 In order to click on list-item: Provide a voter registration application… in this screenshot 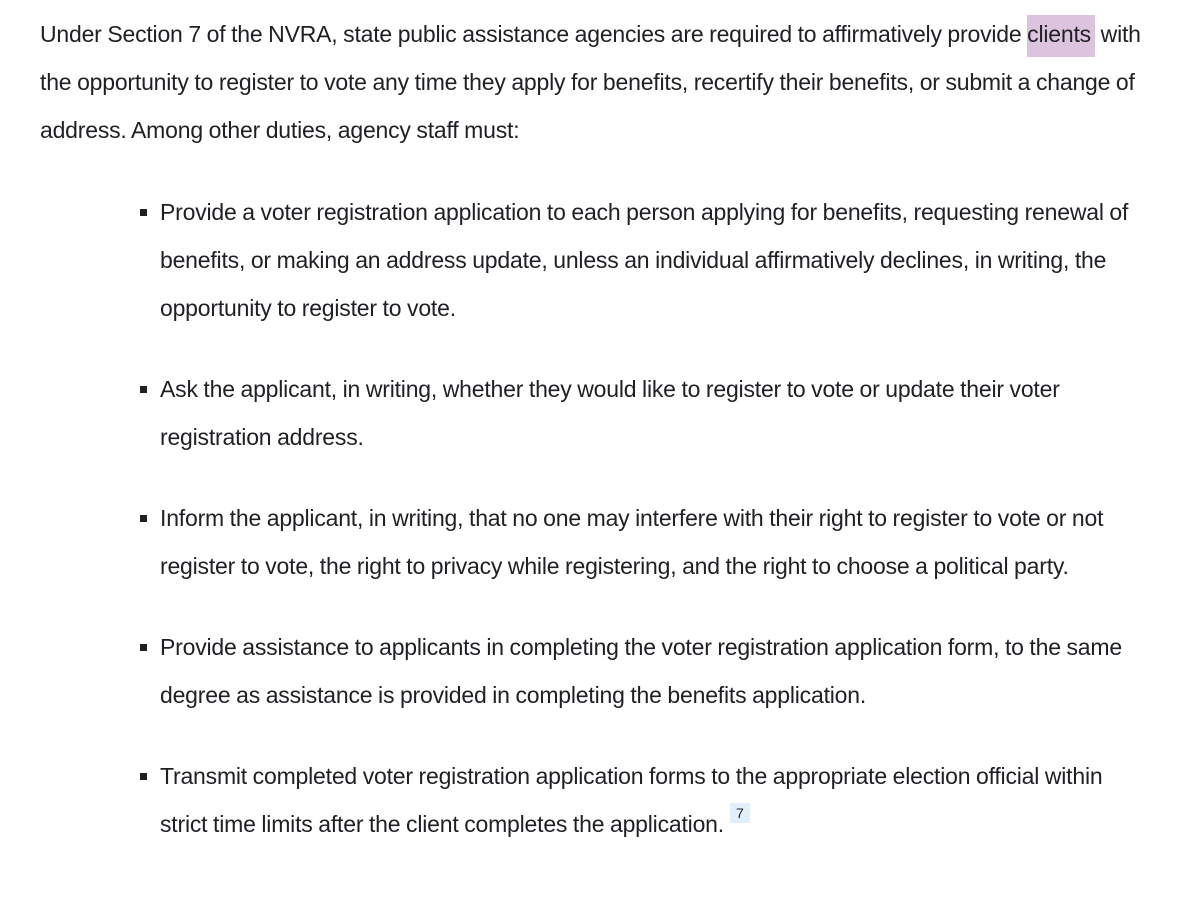, I will do `click(605, 260)`.